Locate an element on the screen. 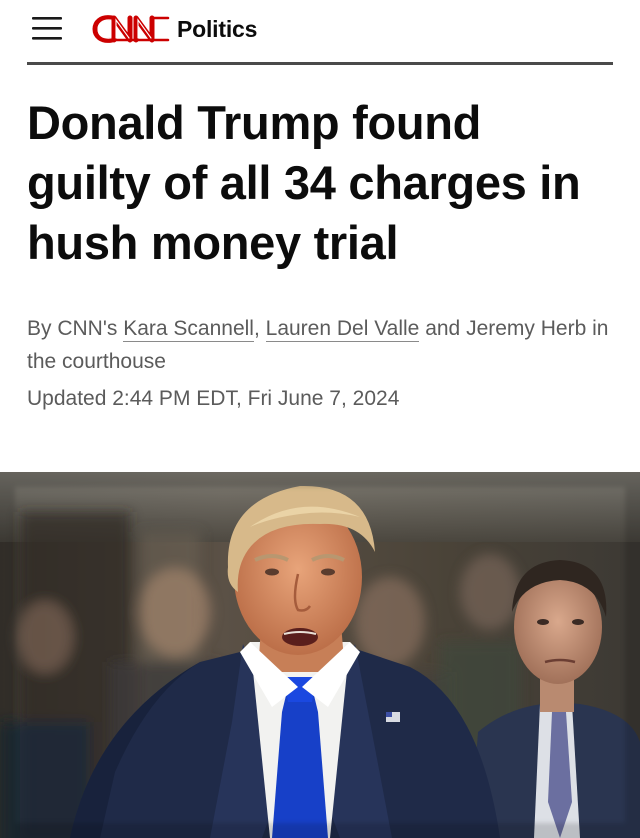 The width and height of the screenshot is (640, 838). article-timestamp: Updated 2:44 PM EDT, Fri June 7, 2024 is located at coordinates (213, 398).